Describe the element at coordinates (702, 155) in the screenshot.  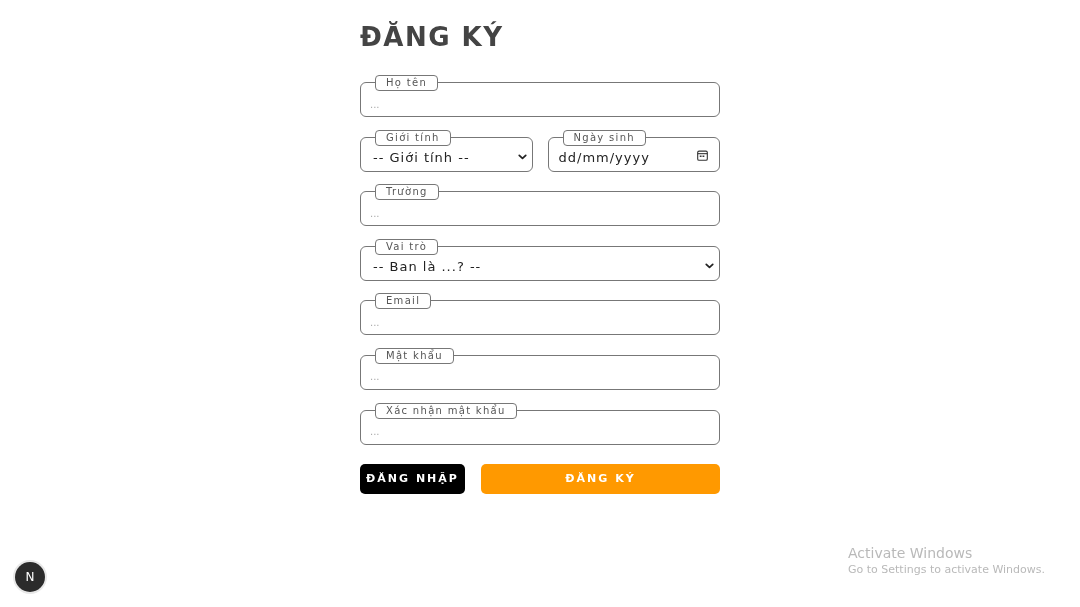
I see `calendar-icon` at that location.